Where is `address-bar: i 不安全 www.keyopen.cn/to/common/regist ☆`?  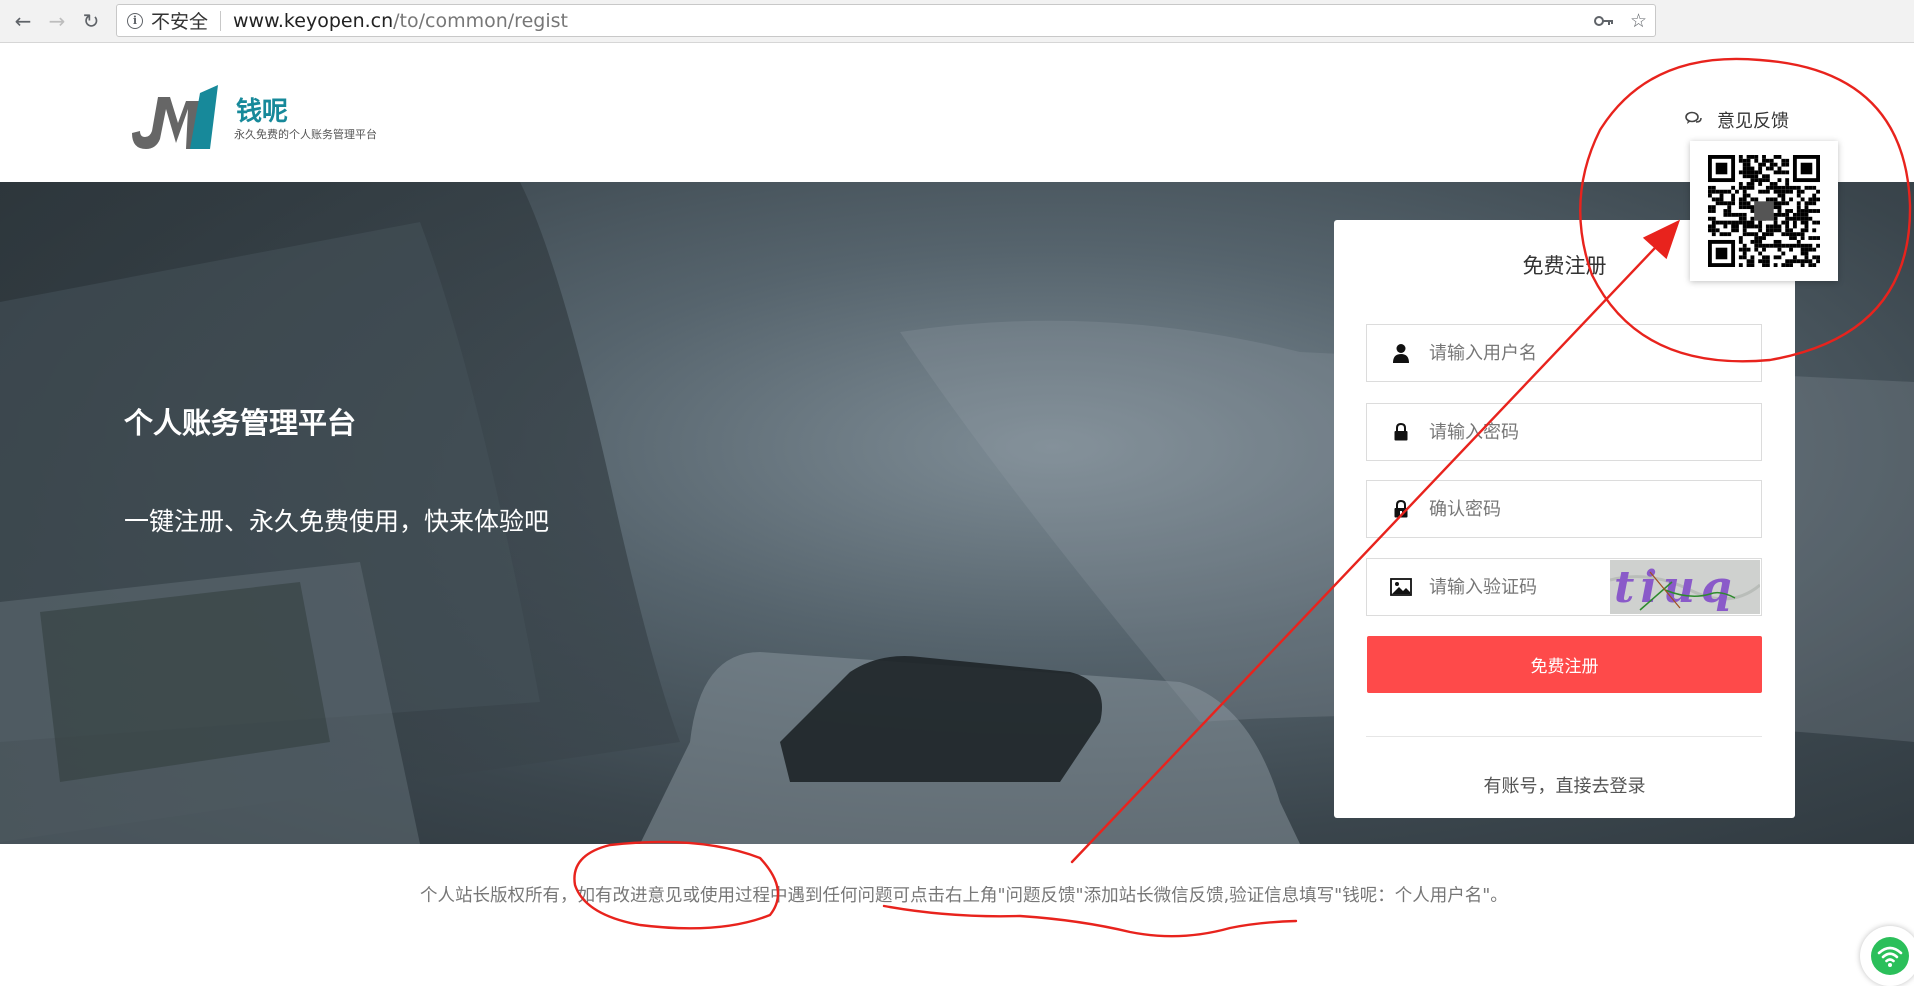
address-bar: i 不安全 www.keyopen.cn/to/common/regist ☆ is located at coordinates (886, 20).